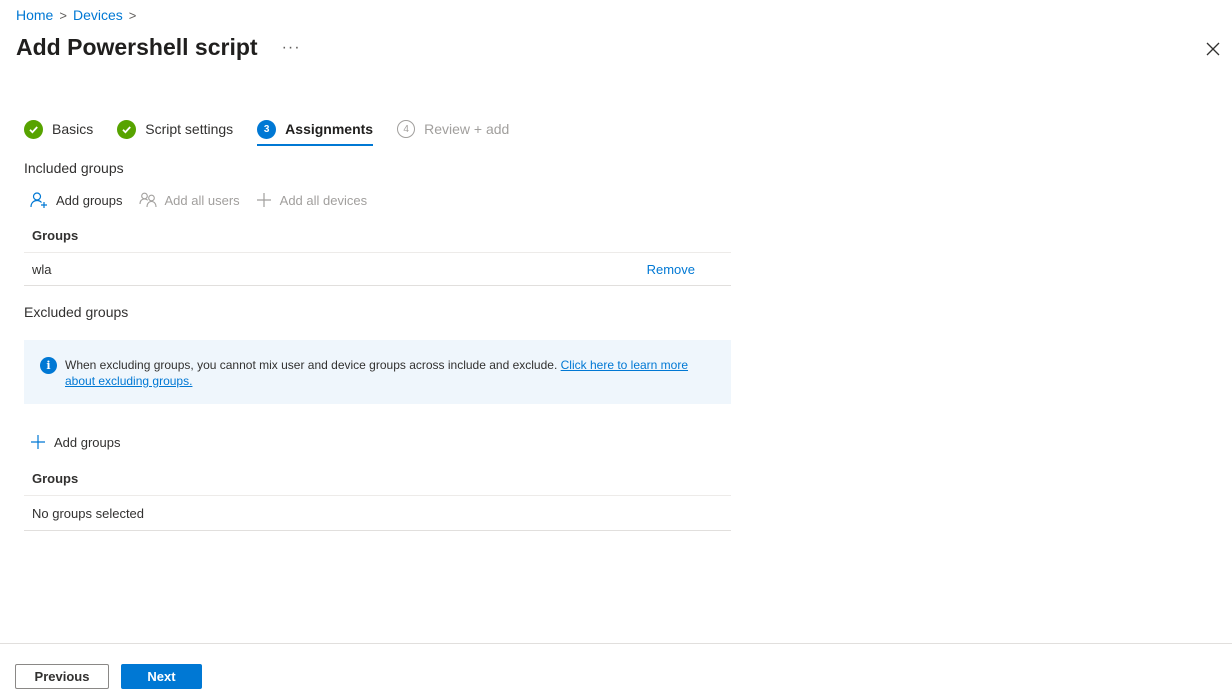 Image resolution: width=1232 pixels, height=698 pixels. I want to click on add-excluded-groups-button: Add groups, so click(75, 442).